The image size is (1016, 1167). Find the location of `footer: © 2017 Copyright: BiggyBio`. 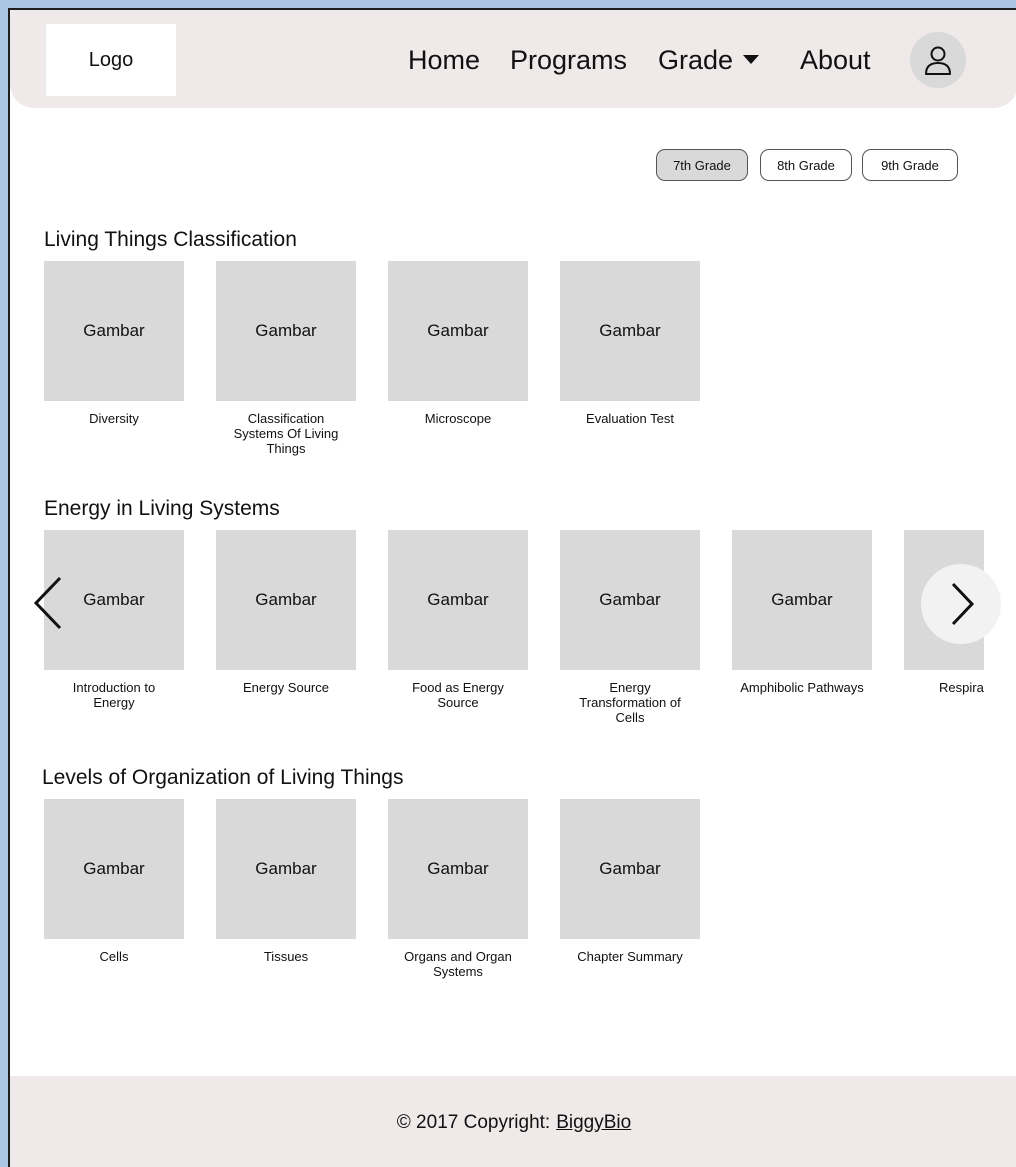

footer: © 2017 Copyright: BiggyBio is located at coordinates (513, 1121).